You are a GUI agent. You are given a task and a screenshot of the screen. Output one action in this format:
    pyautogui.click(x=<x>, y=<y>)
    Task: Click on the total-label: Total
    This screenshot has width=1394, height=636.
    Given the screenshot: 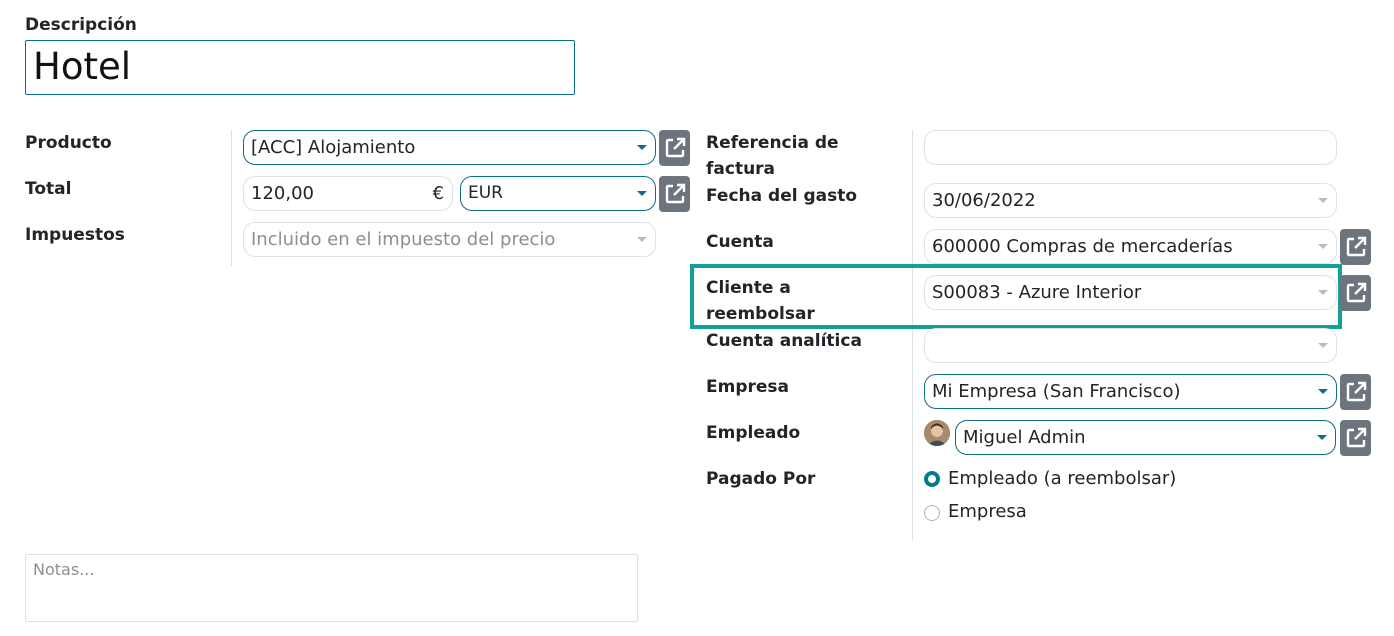 What is the action you would take?
    pyautogui.click(x=48, y=189)
    